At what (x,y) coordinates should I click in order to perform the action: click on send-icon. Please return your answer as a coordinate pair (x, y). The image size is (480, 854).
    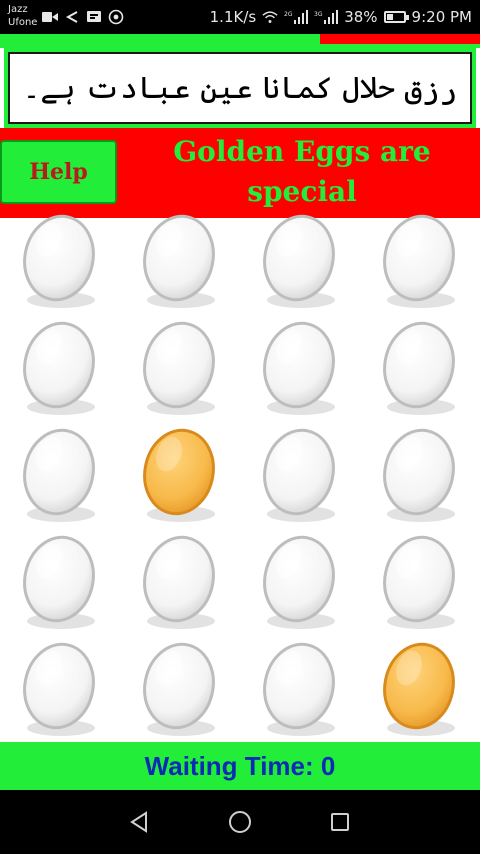
    Looking at the image, I should click on (72, 17).